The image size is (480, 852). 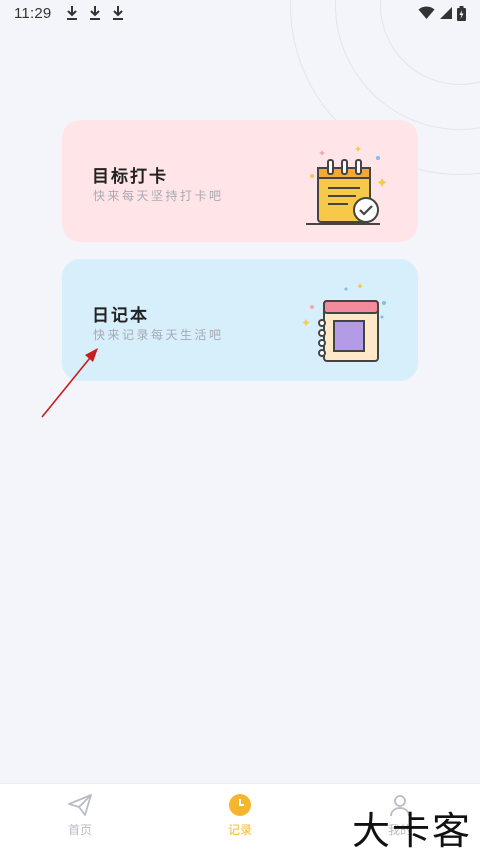 I want to click on diary-card: 日记本 快来记录每天生活吧, so click(x=240, y=320).